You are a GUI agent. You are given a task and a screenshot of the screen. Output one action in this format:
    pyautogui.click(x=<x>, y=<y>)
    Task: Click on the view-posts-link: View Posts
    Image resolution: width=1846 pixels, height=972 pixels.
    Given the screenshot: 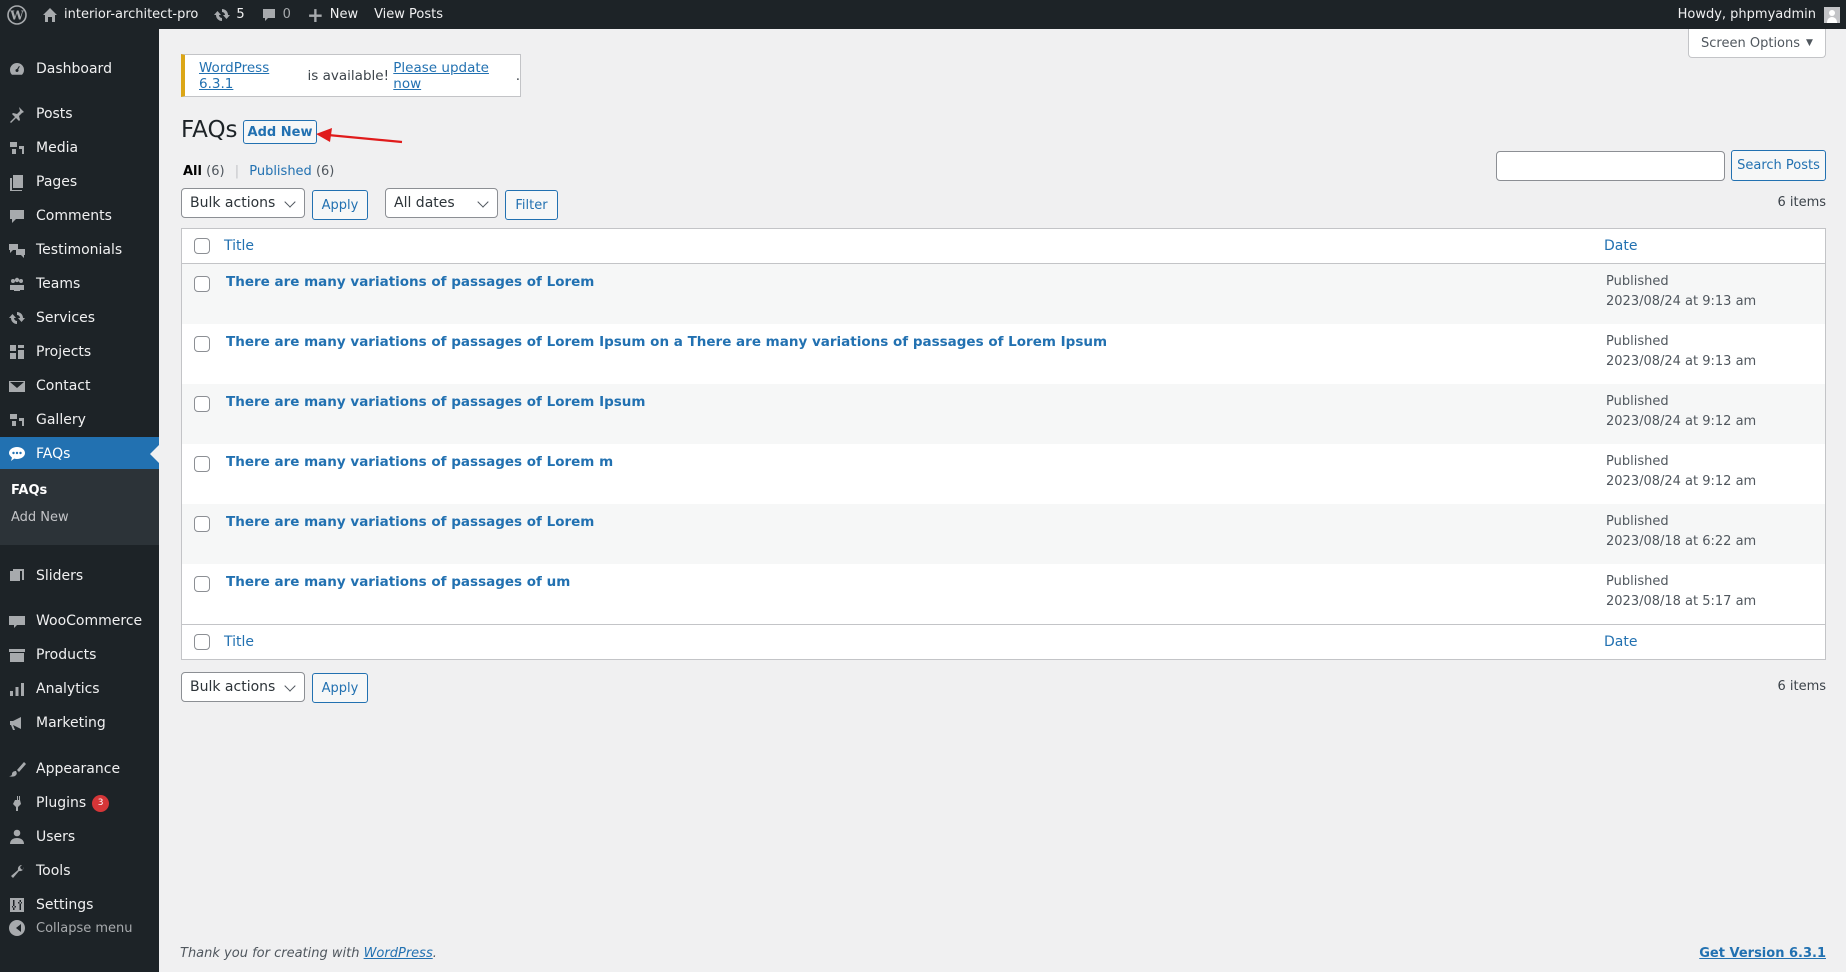 What is the action you would take?
    pyautogui.click(x=408, y=14)
    